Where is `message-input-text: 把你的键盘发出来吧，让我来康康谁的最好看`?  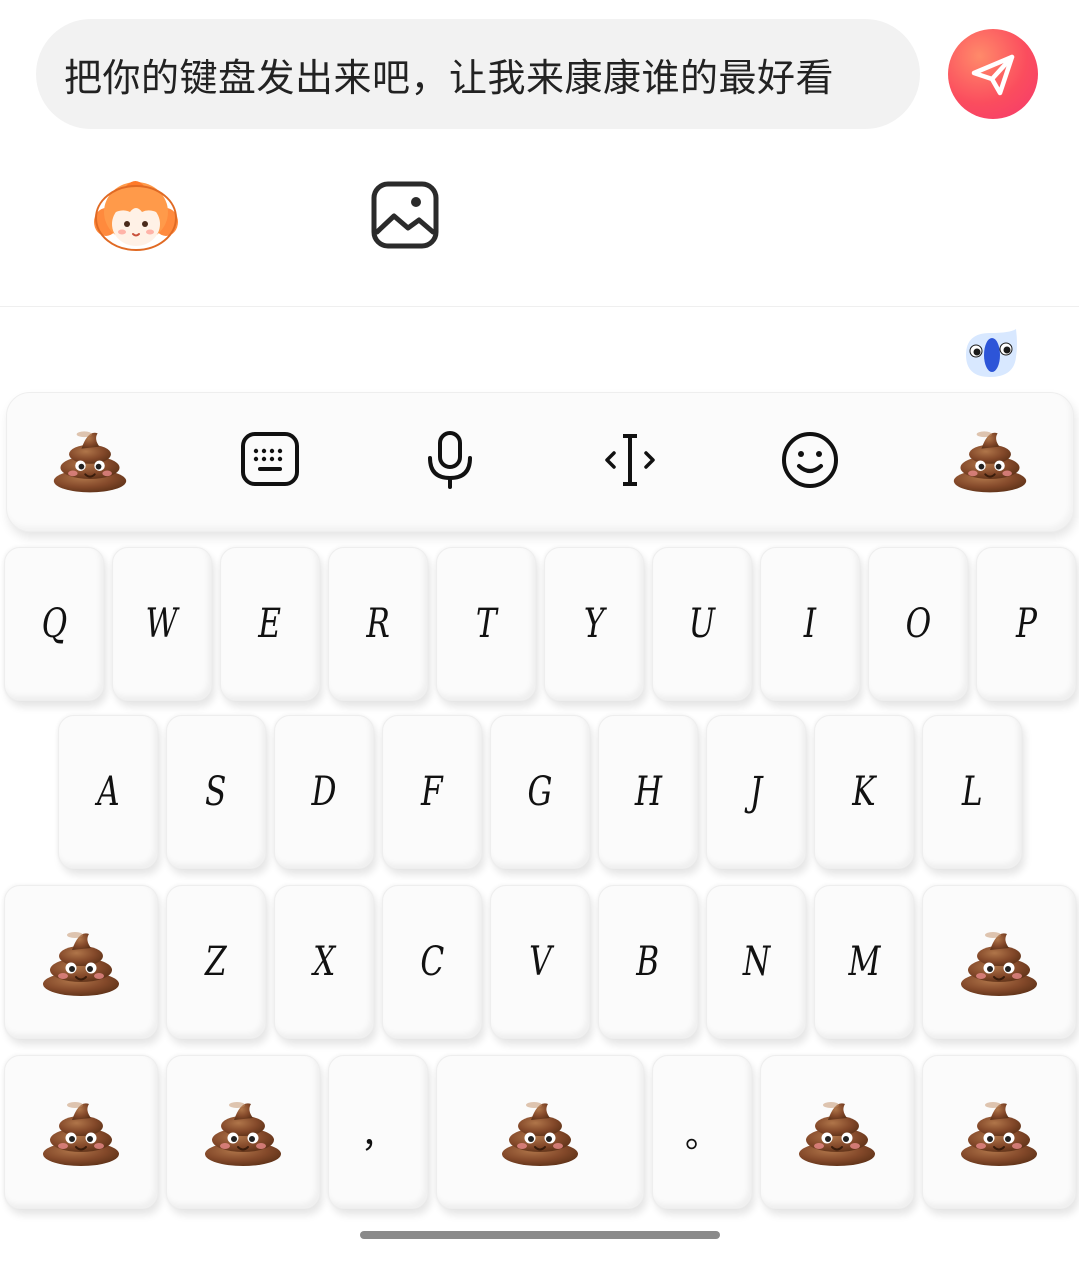
message-input-text: 把你的键盘发出来吧，让我来康康谁的最好看 is located at coordinates (449, 78).